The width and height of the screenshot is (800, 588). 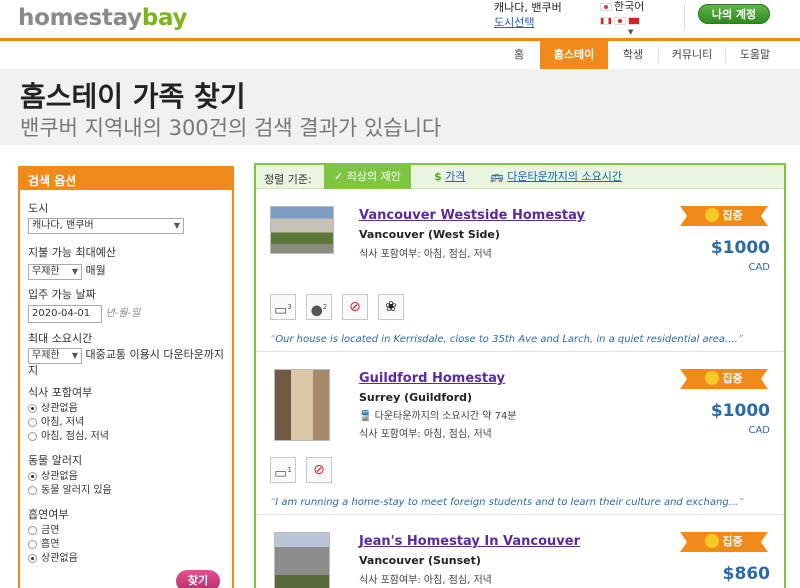 I want to click on nav-home: 홈, so click(x=519, y=55).